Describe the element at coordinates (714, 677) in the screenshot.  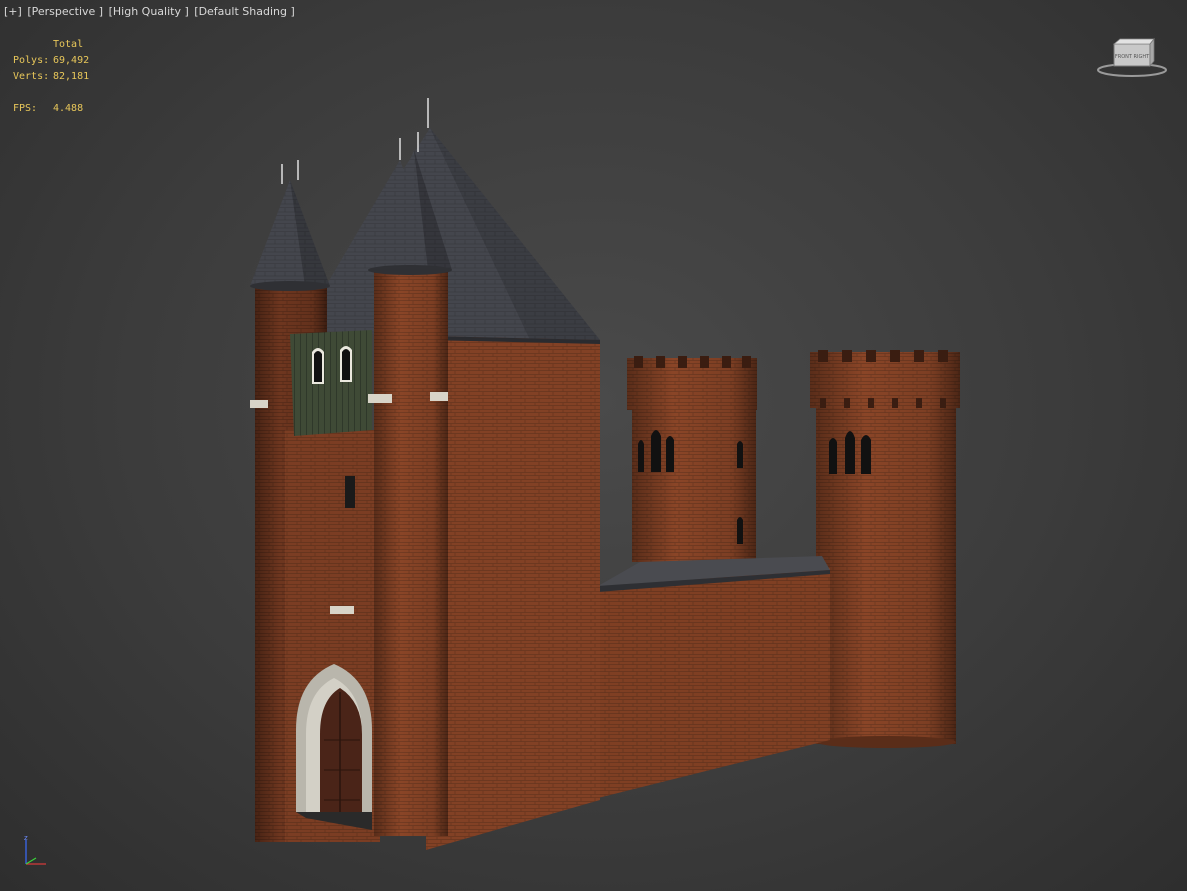
I see `curtain-wall` at that location.